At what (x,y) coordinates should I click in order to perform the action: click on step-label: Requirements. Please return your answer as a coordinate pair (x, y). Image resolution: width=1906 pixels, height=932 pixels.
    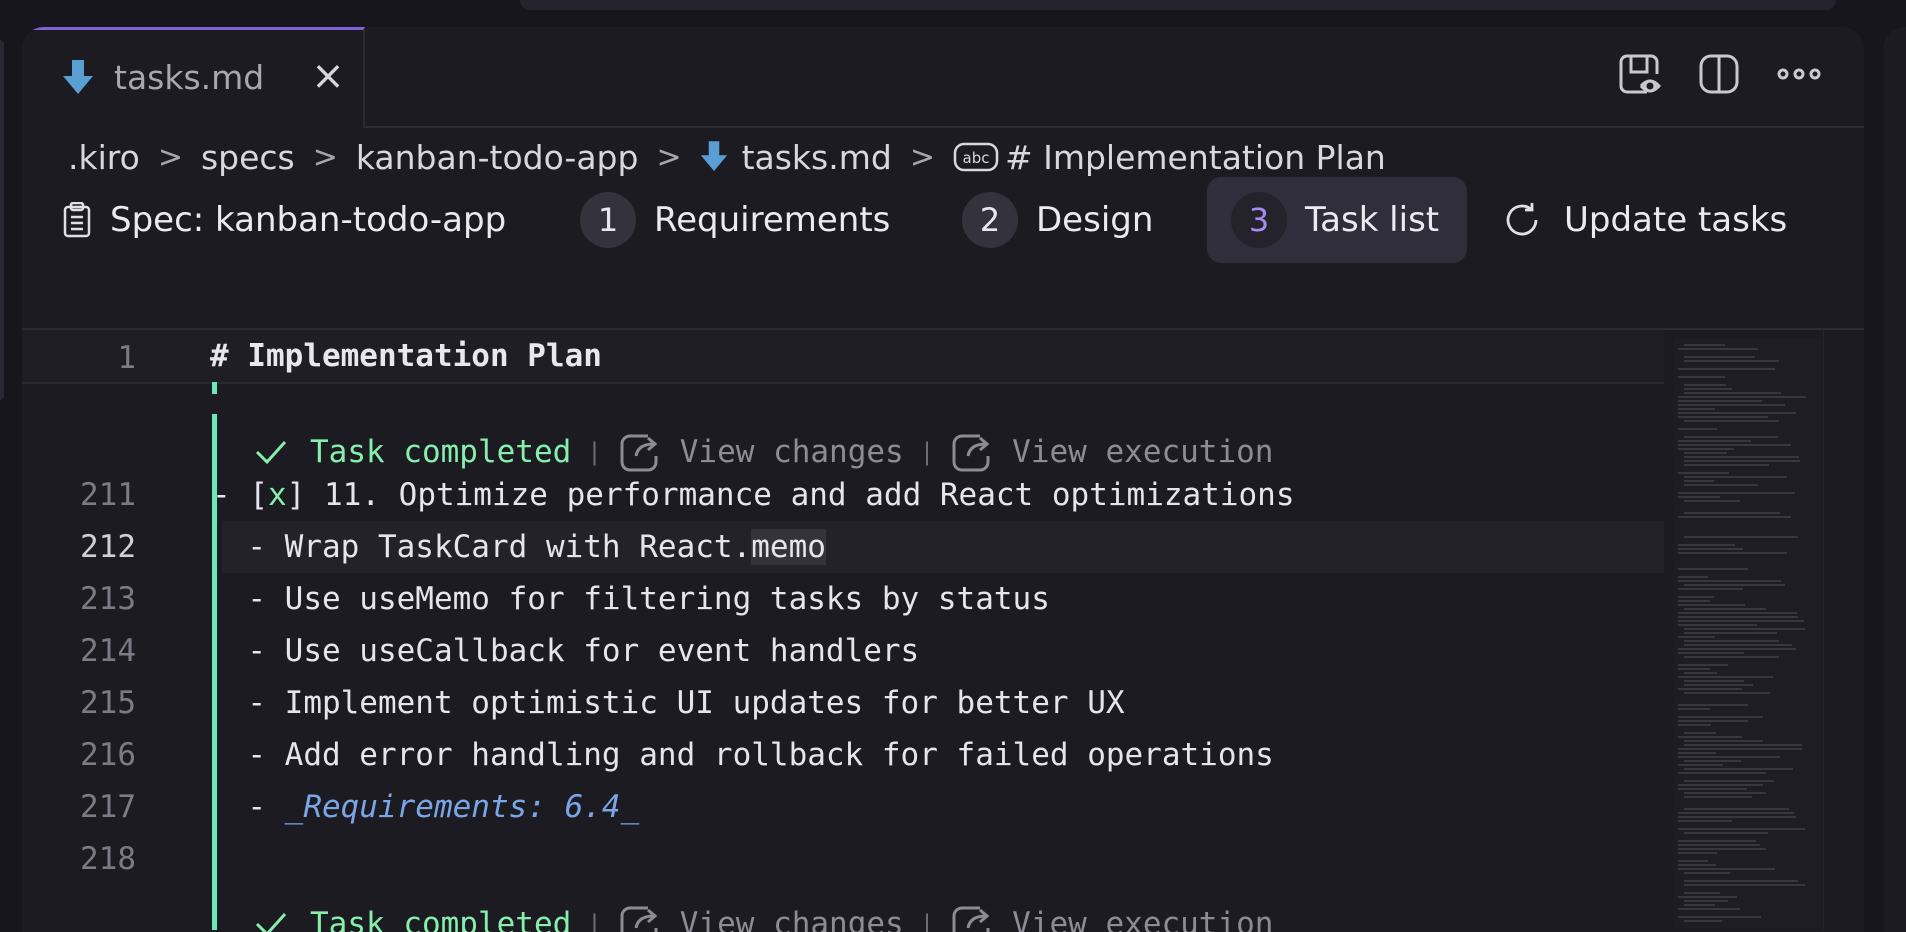
    Looking at the image, I should click on (772, 220).